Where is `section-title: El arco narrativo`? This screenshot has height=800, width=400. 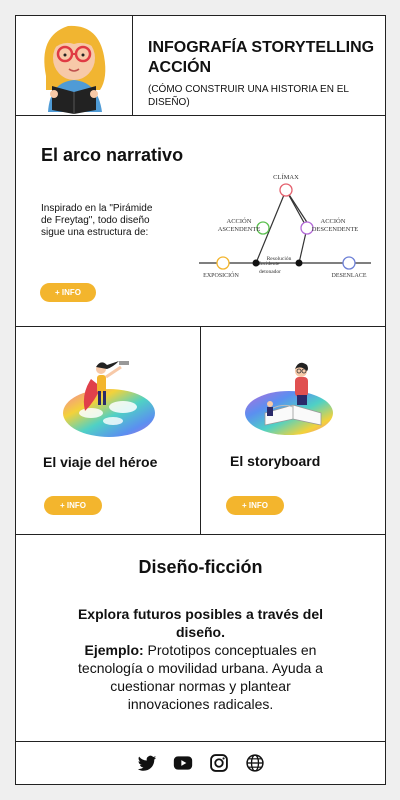 section-title: El arco narrativo is located at coordinates (112, 155).